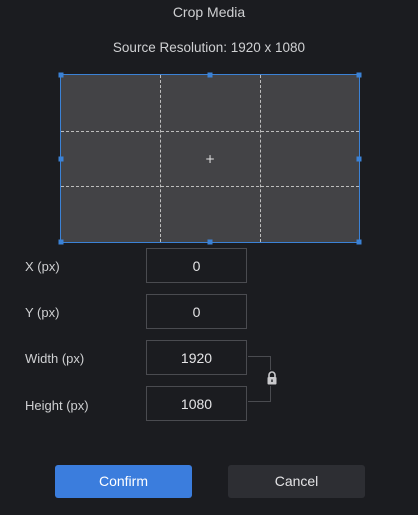  I want to click on dialog-title: Crop Media, so click(209, 12).